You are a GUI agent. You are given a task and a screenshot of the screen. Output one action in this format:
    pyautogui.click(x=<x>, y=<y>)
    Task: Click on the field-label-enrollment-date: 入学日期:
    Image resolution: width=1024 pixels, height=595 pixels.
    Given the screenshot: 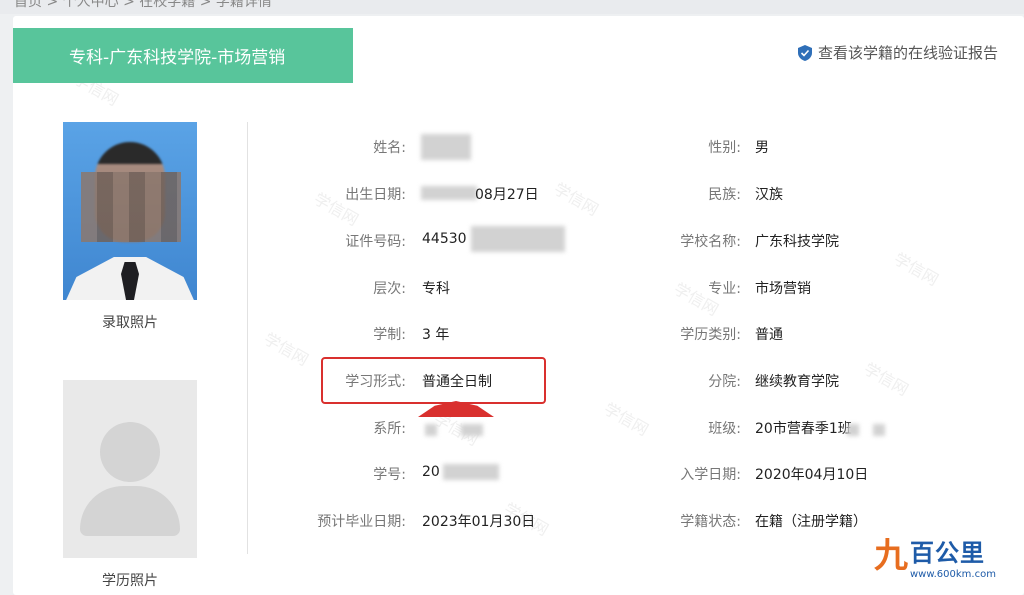 What is the action you would take?
    pyautogui.click(x=710, y=475)
    